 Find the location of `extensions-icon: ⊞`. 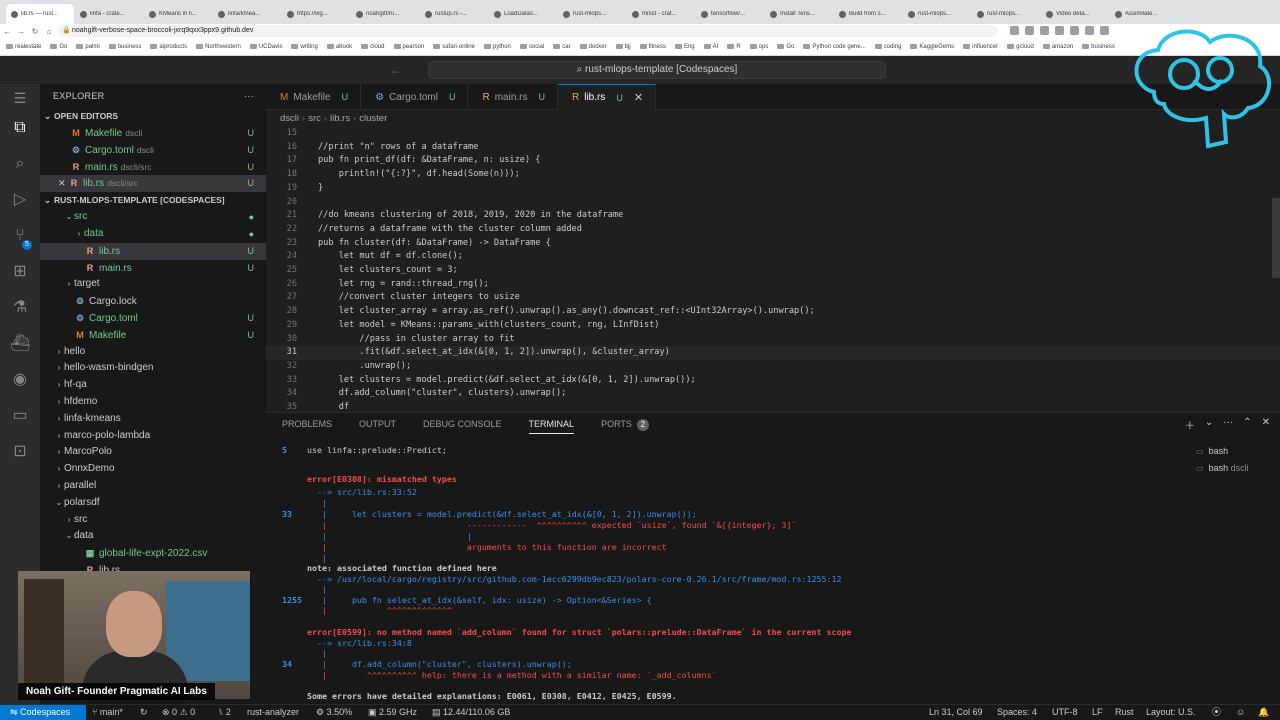

extensions-icon: ⊞ is located at coordinates (20, 272).